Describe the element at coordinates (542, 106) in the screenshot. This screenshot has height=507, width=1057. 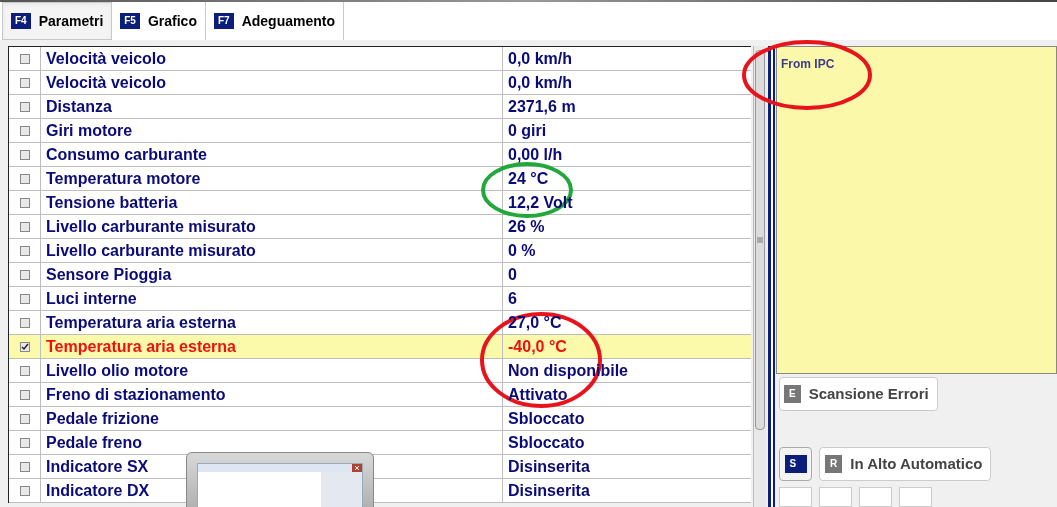
I see `table-cell-text: 2371,6 m` at that location.